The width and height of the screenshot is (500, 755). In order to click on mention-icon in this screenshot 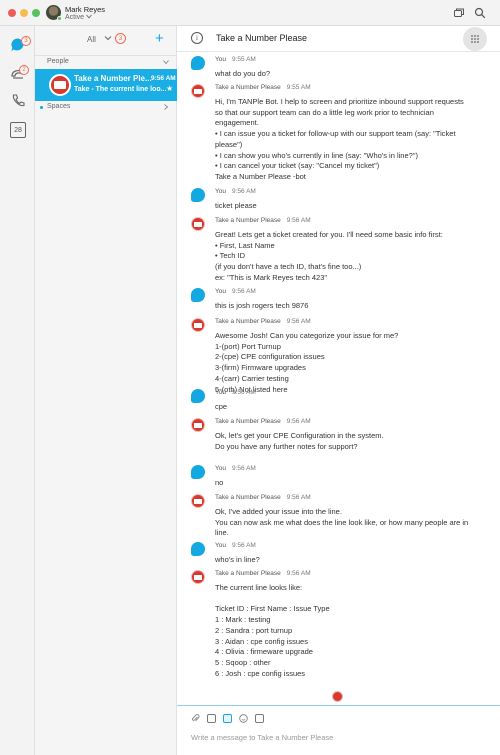, I will do `click(259, 718)`.